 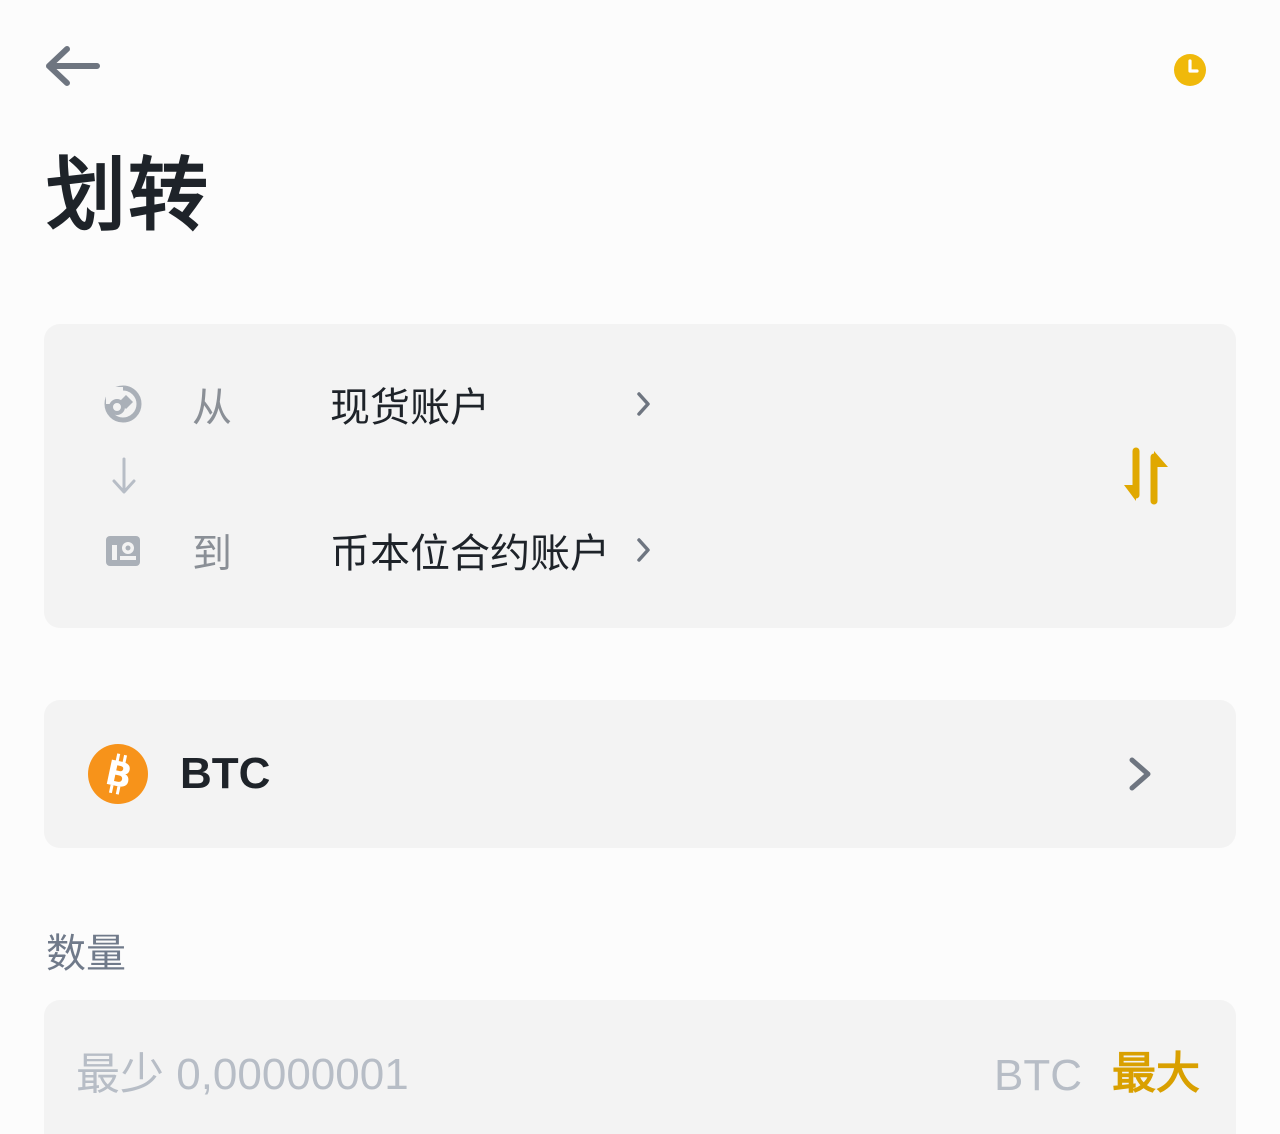 I want to click on amount-field: BTC 最大, so click(x=640, y=1067).